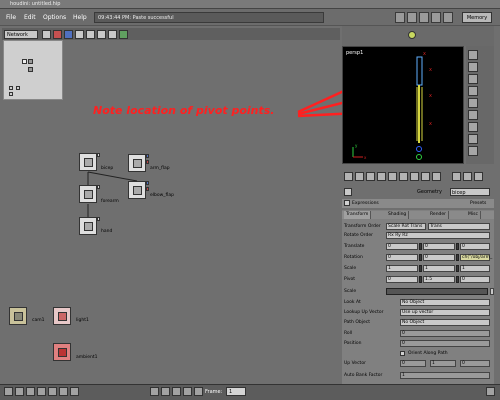  Describe the element at coordinates (406, 226) in the screenshot. I see `transform-order-dropdown: Scale Rot Trans` at that location.